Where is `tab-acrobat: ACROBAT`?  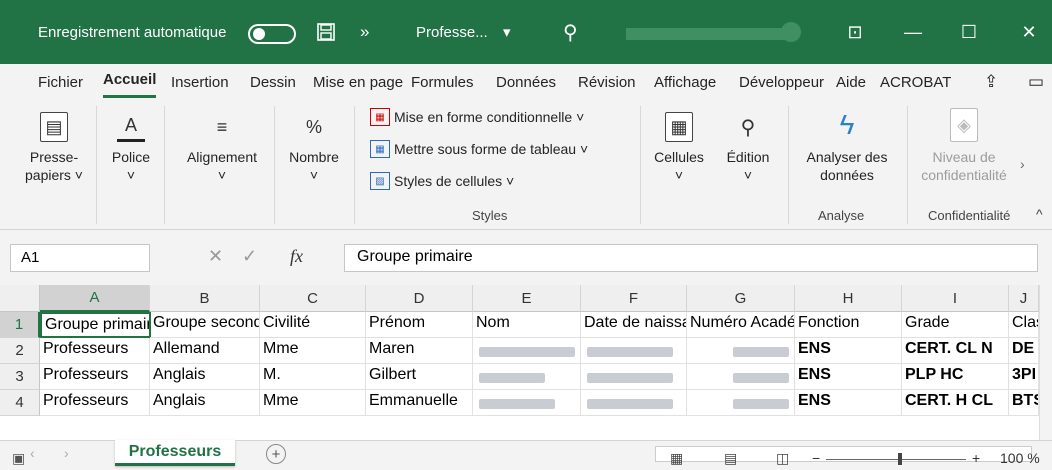
tab-acrobat: ACROBAT is located at coordinates (915, 82).